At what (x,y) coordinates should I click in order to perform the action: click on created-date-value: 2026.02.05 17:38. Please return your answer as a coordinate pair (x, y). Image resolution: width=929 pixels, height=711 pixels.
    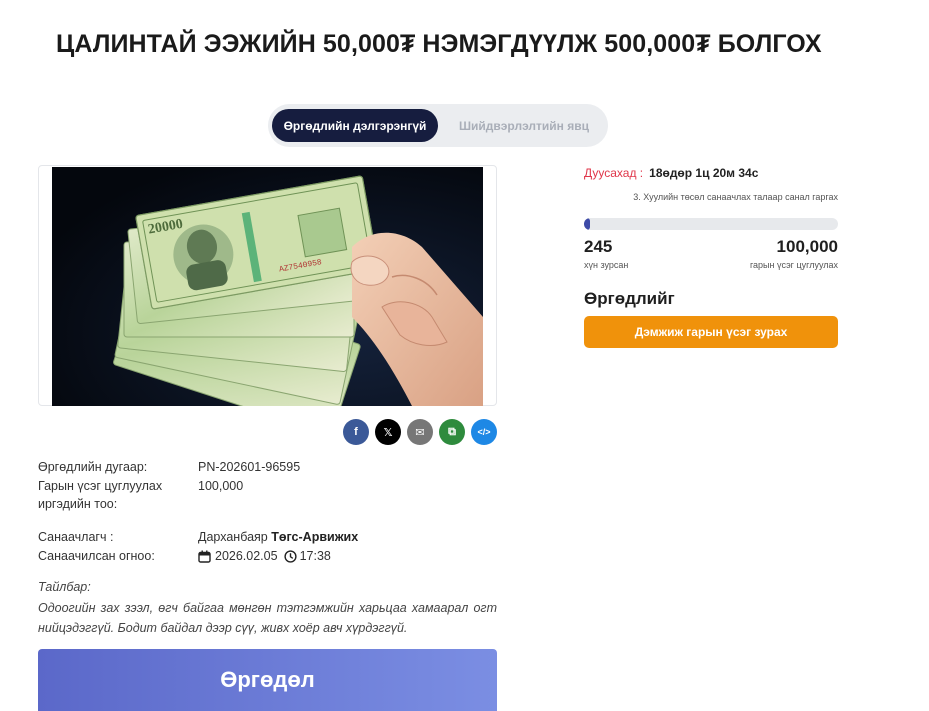
    Looking at the image, I should click on (264, 556).